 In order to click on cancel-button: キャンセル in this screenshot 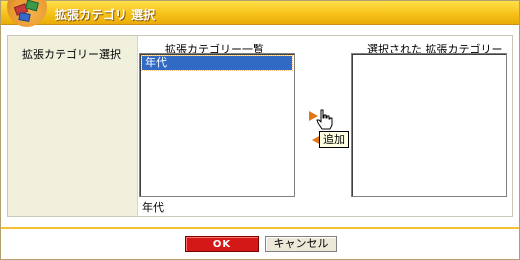, I will do `click(301, 244)`.